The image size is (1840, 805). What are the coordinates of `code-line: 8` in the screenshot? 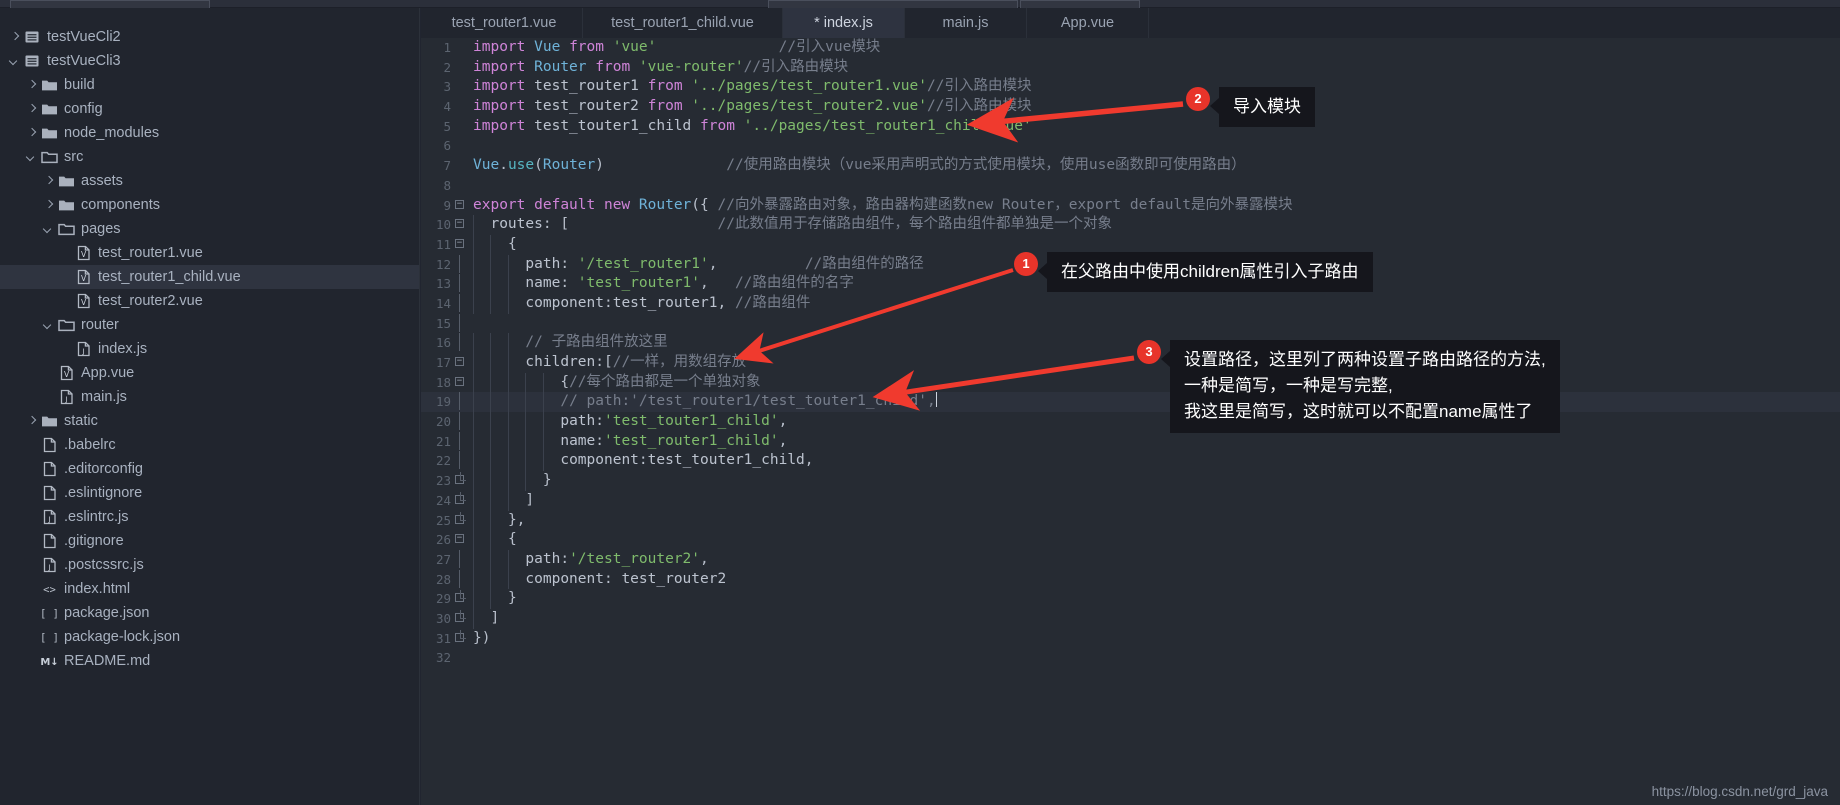 It's located at (1130, 186).